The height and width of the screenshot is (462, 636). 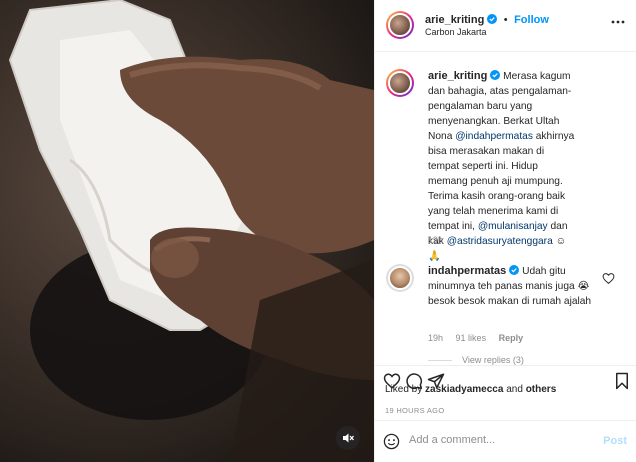 I want to click on comment-meta: 19h 91 likes Reply, so click(x=475, y=338).